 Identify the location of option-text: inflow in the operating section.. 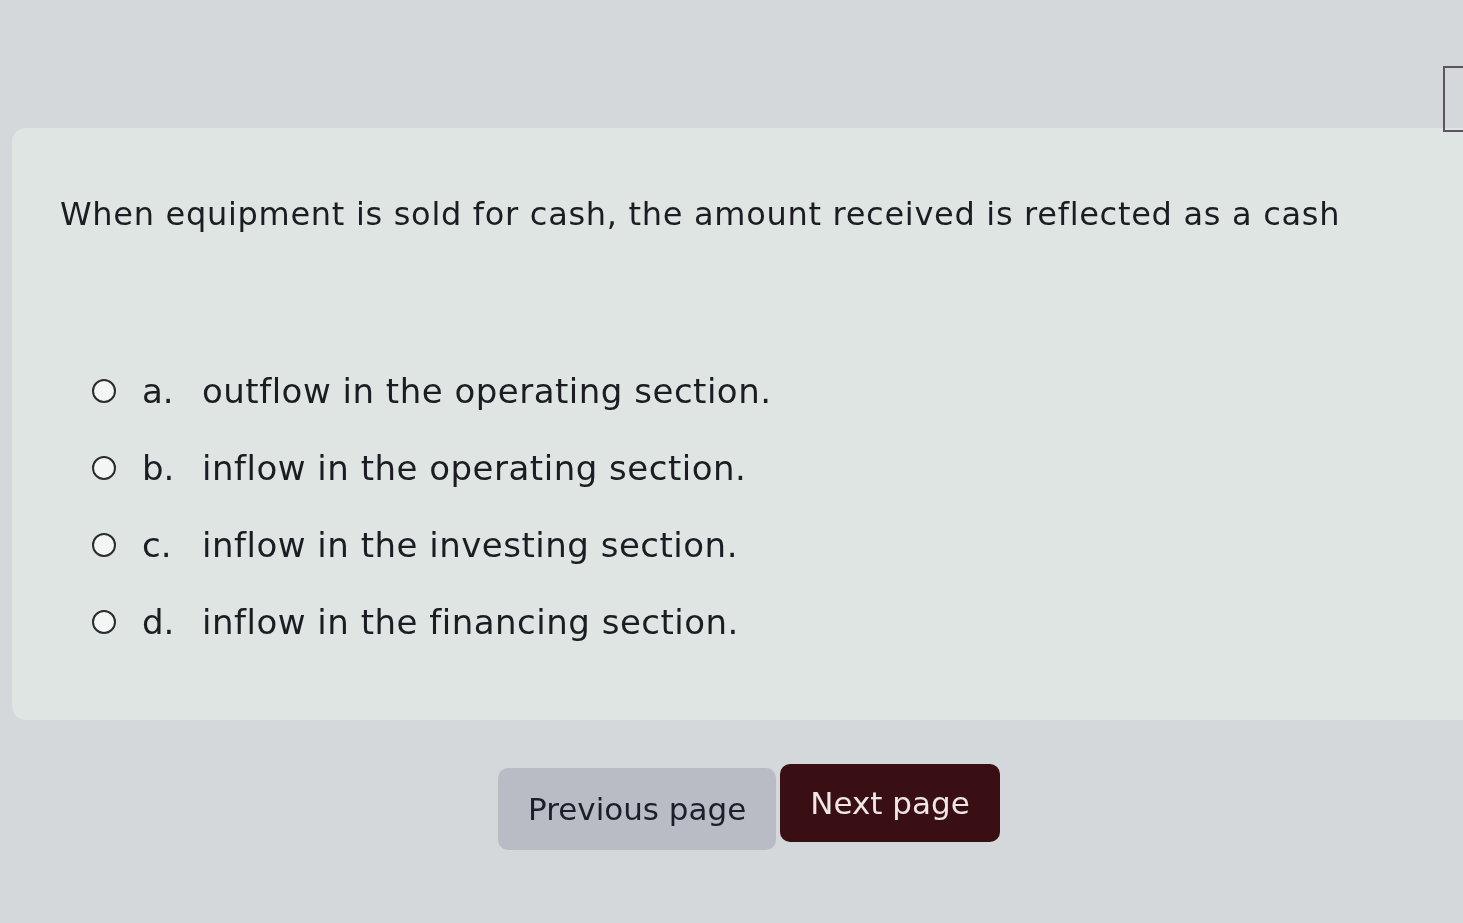
(474, 468).